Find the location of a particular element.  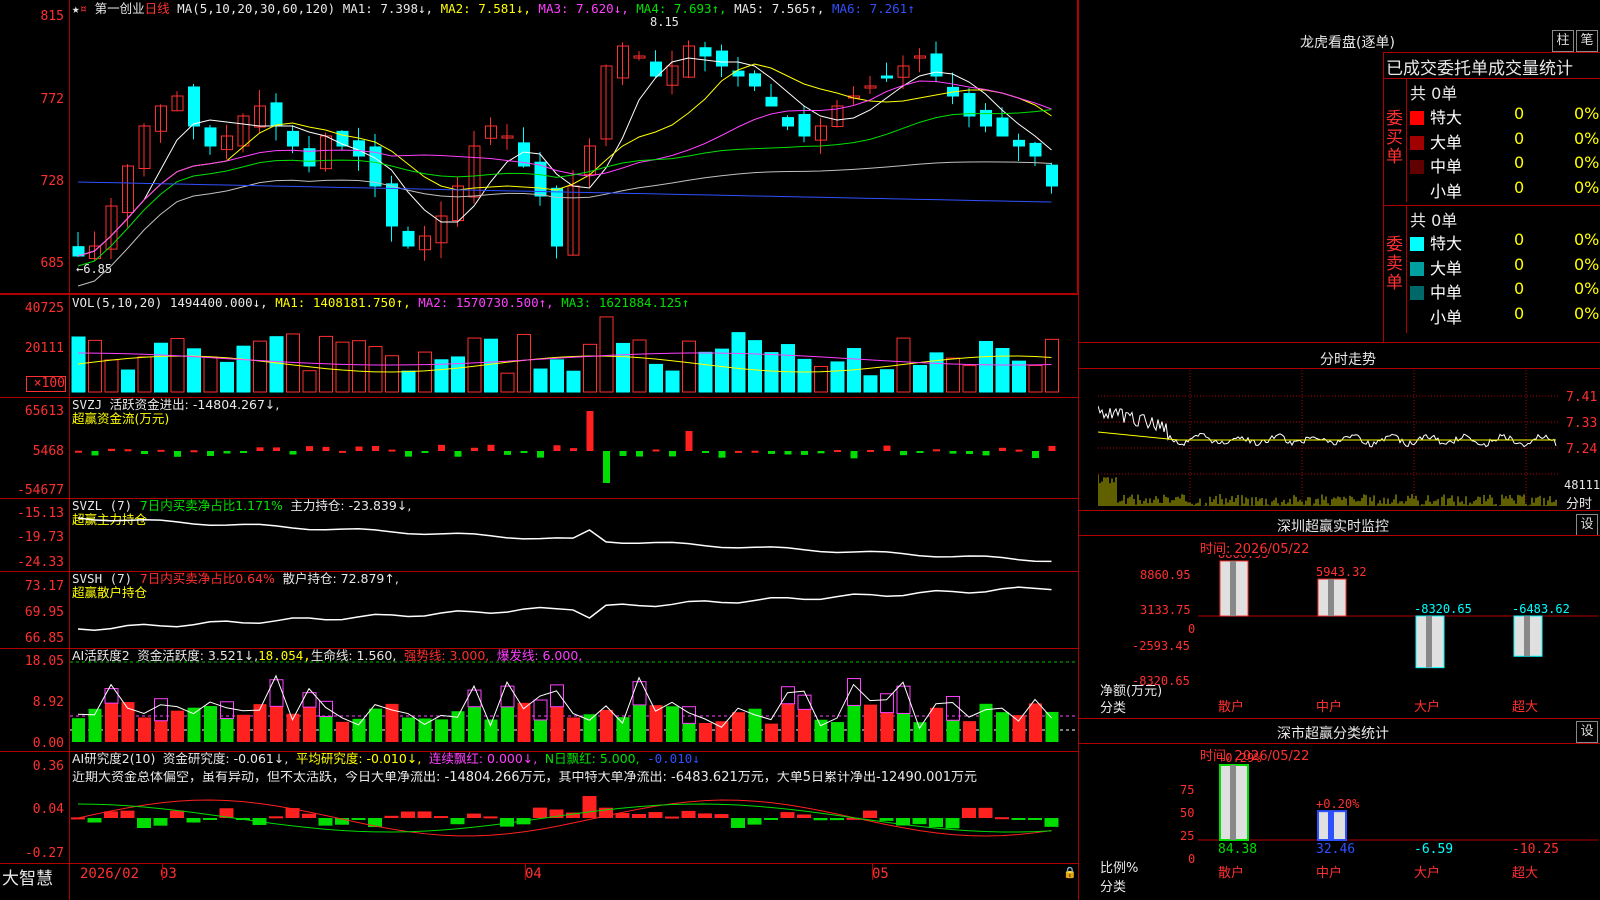

category-label: 中户 is located at coordinates (1329, 873).